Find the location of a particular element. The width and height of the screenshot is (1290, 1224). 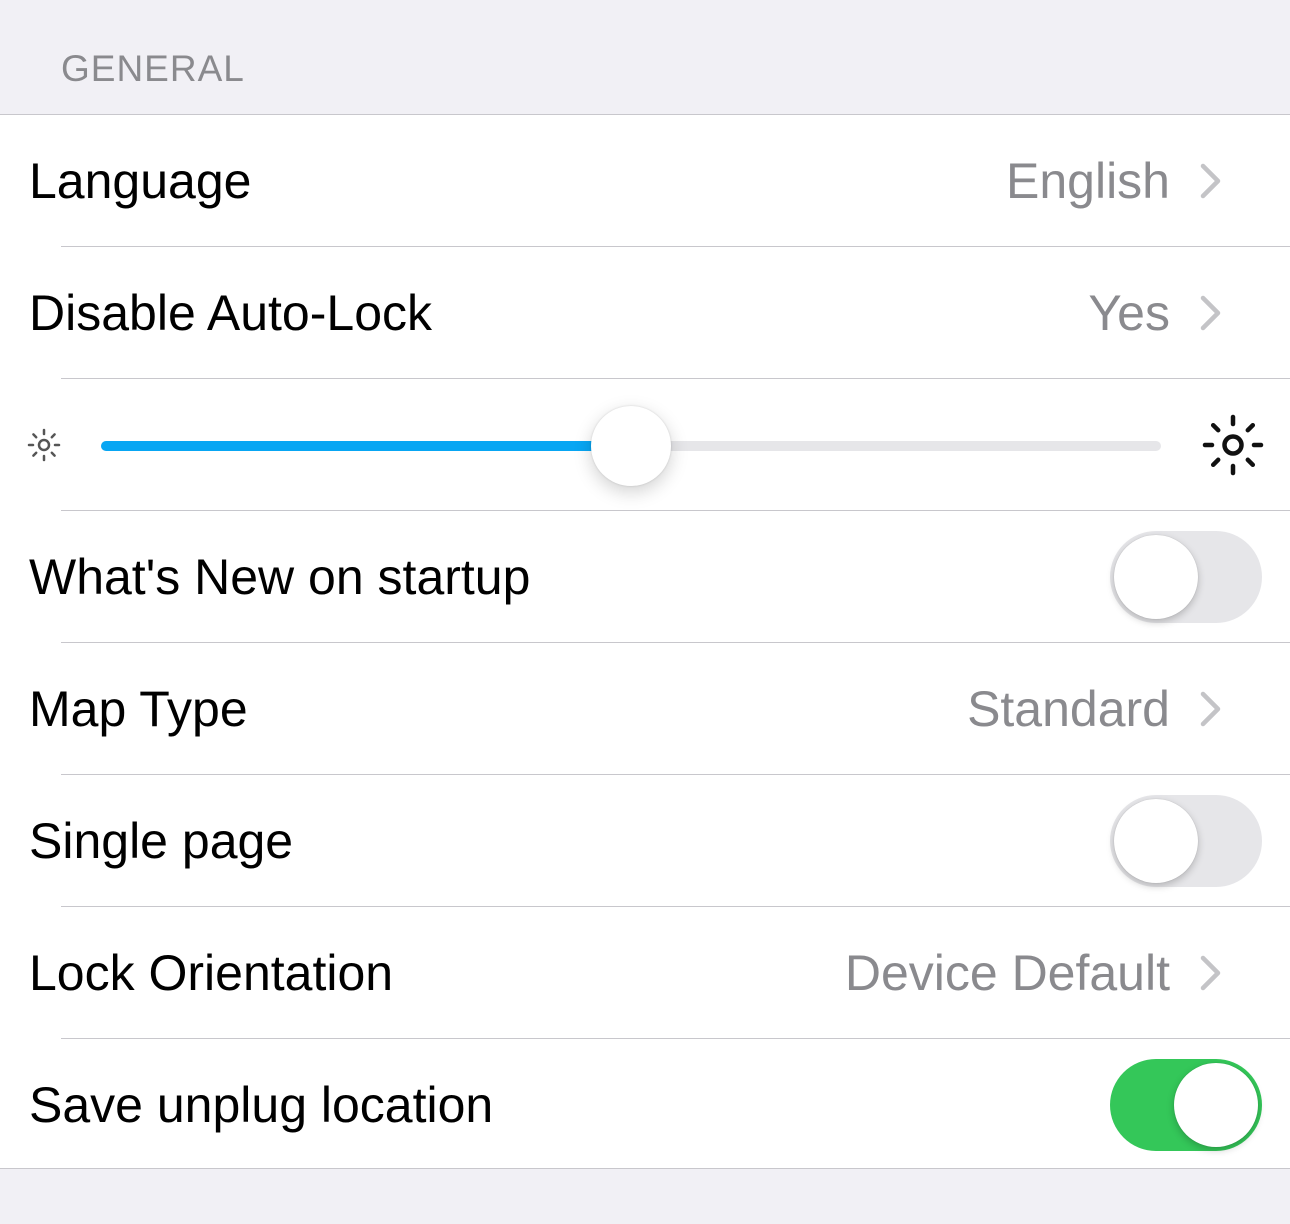

row-label: Disable Auto-Lock is located at coordinates (231, 313).